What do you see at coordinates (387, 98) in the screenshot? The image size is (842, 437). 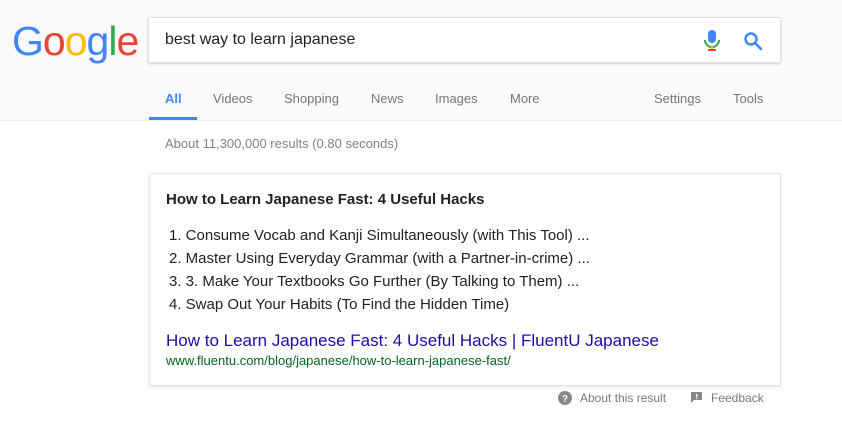 I see `tab-news: News` at bounding box center [387, 98].